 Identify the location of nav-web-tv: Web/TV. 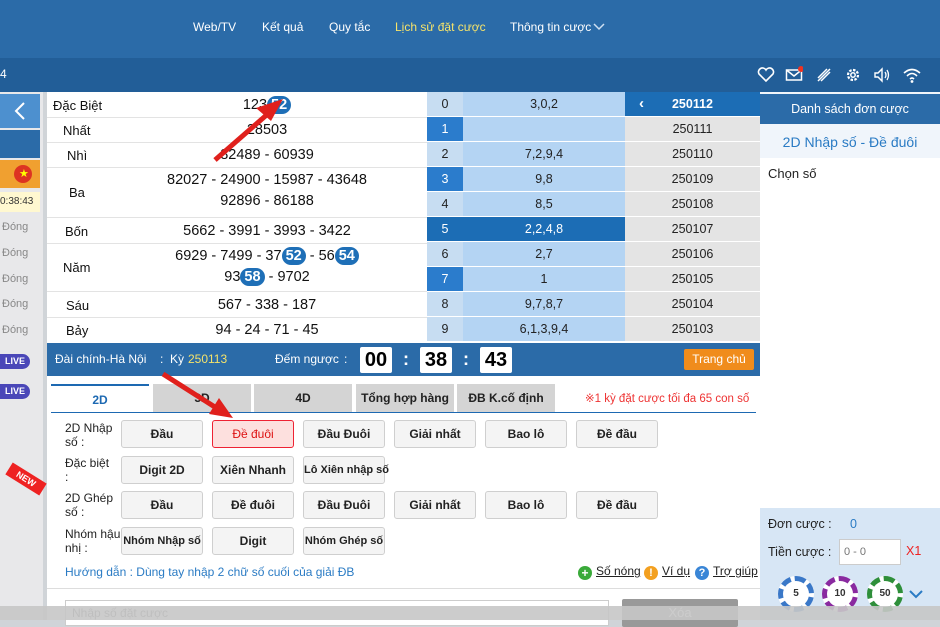
(214, 27).